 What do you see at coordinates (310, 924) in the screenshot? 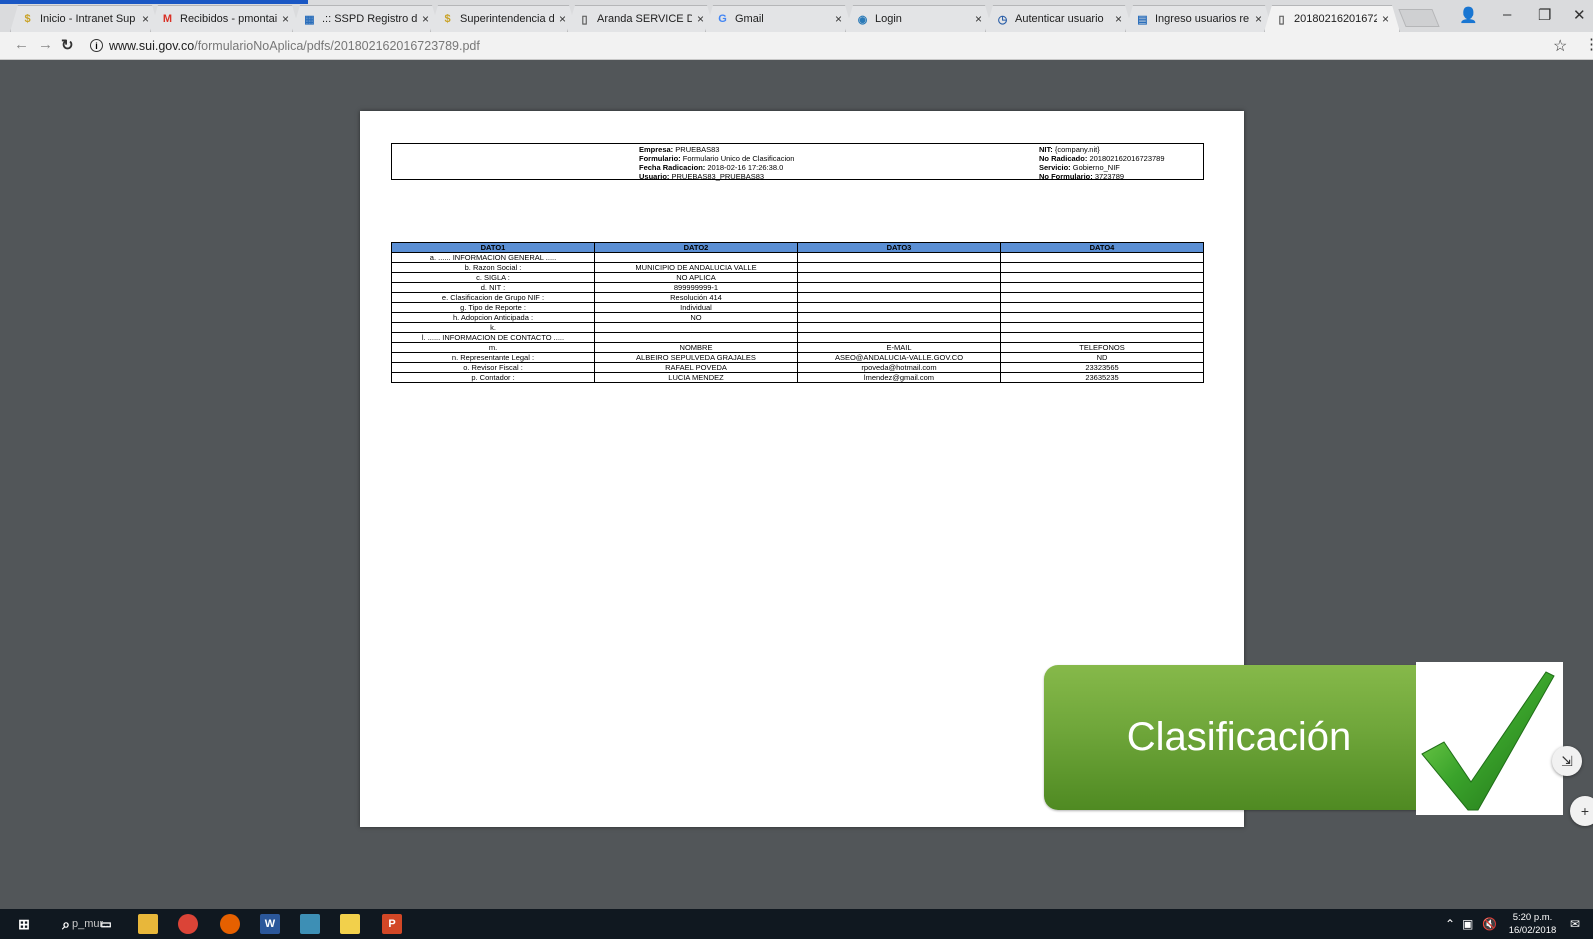
I see `app-icon` at bounding box center [310, 924].